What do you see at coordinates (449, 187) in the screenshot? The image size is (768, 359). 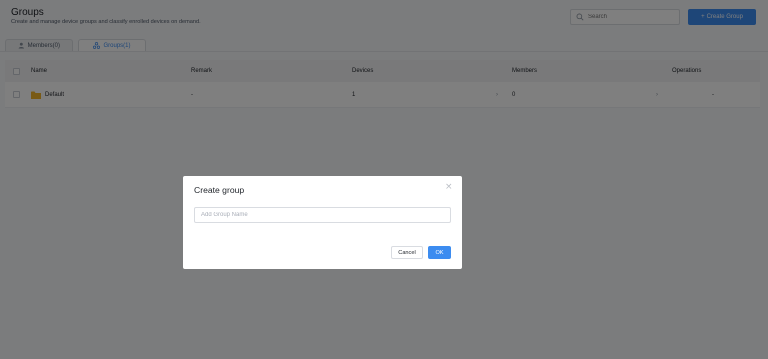 I see `close-icon: ×` at bounding box center [449, 187].